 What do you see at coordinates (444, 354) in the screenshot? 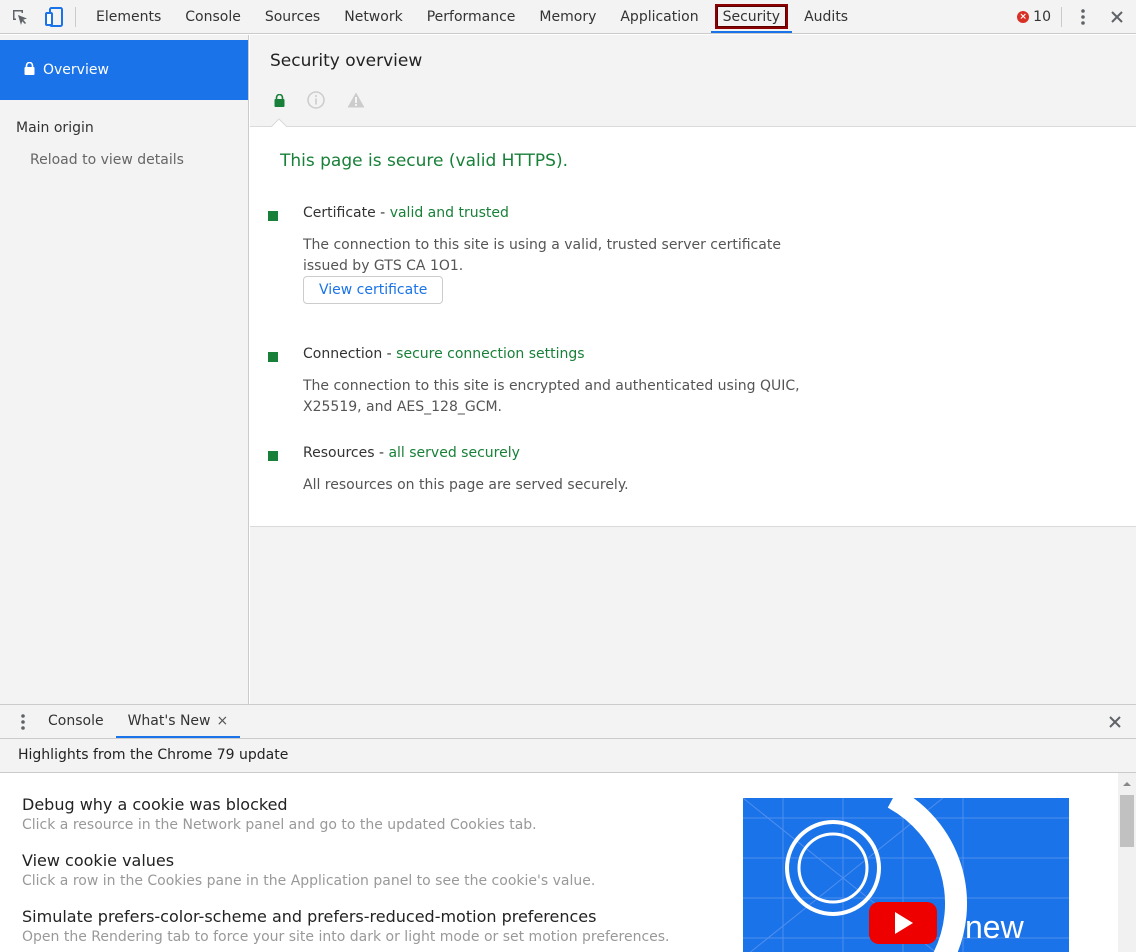
I see `security-item-heading: Connection - secure connection settings` at bounding box center [444, 354].